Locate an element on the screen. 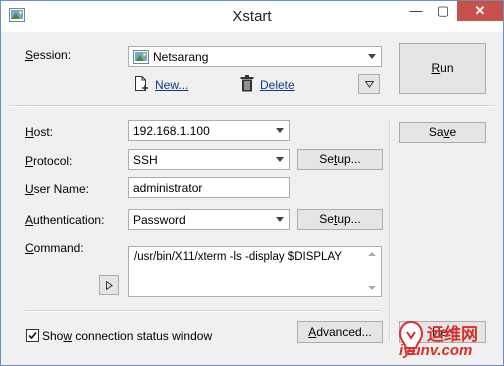 The image size is (504, 366). triangle-down-icon is located at coordinates (369, 84).